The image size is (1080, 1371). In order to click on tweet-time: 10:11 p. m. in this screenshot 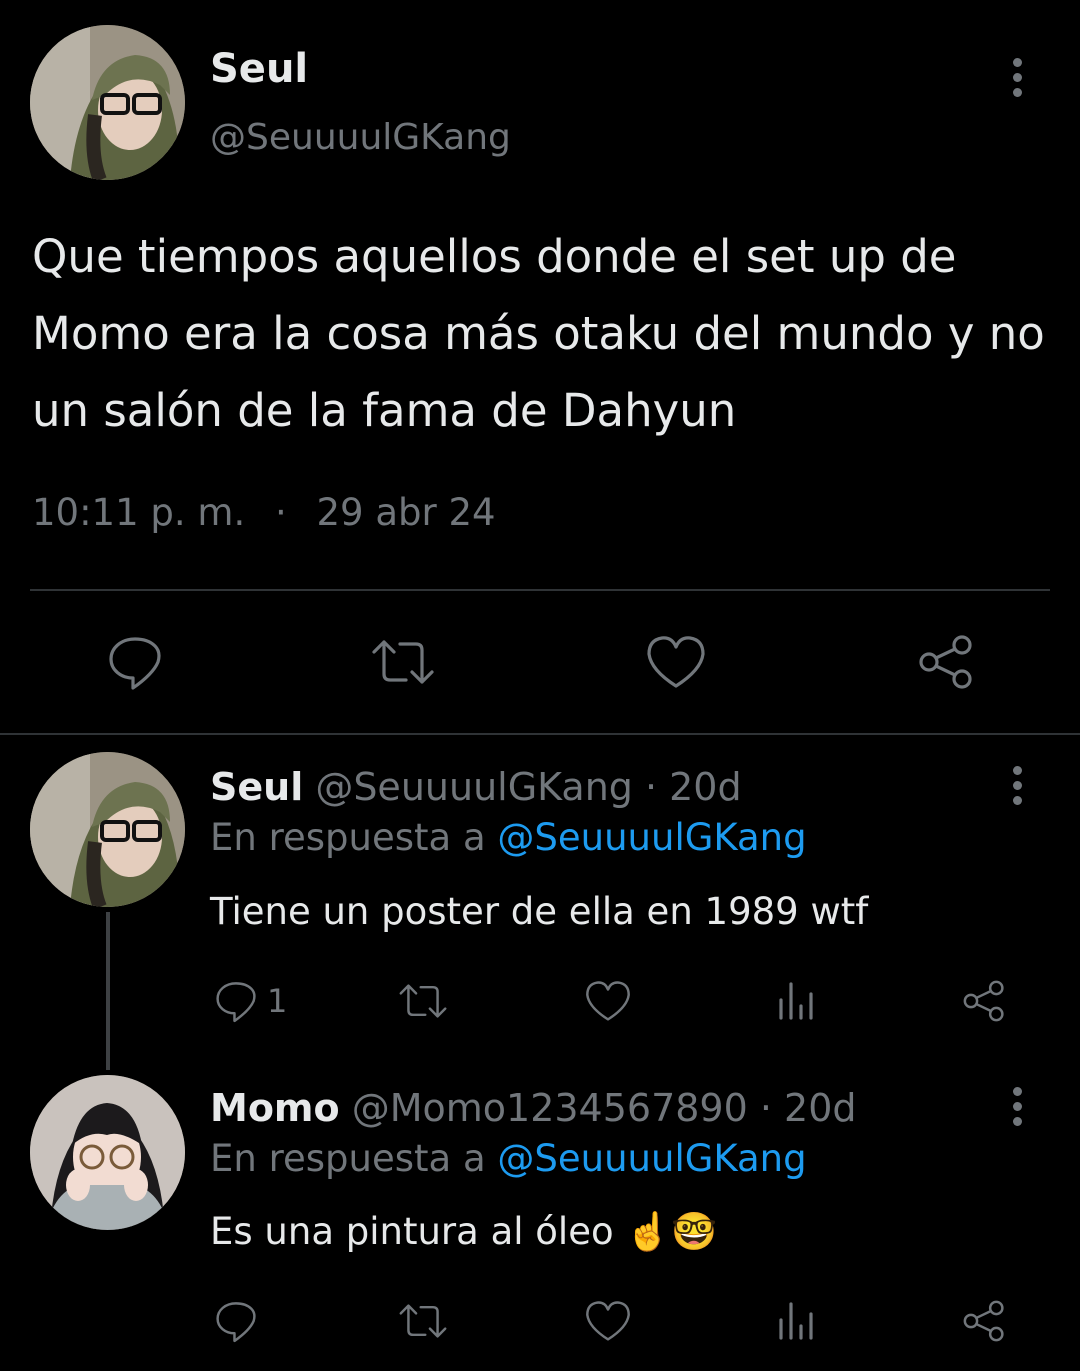, I will do `click(138, 512)`.